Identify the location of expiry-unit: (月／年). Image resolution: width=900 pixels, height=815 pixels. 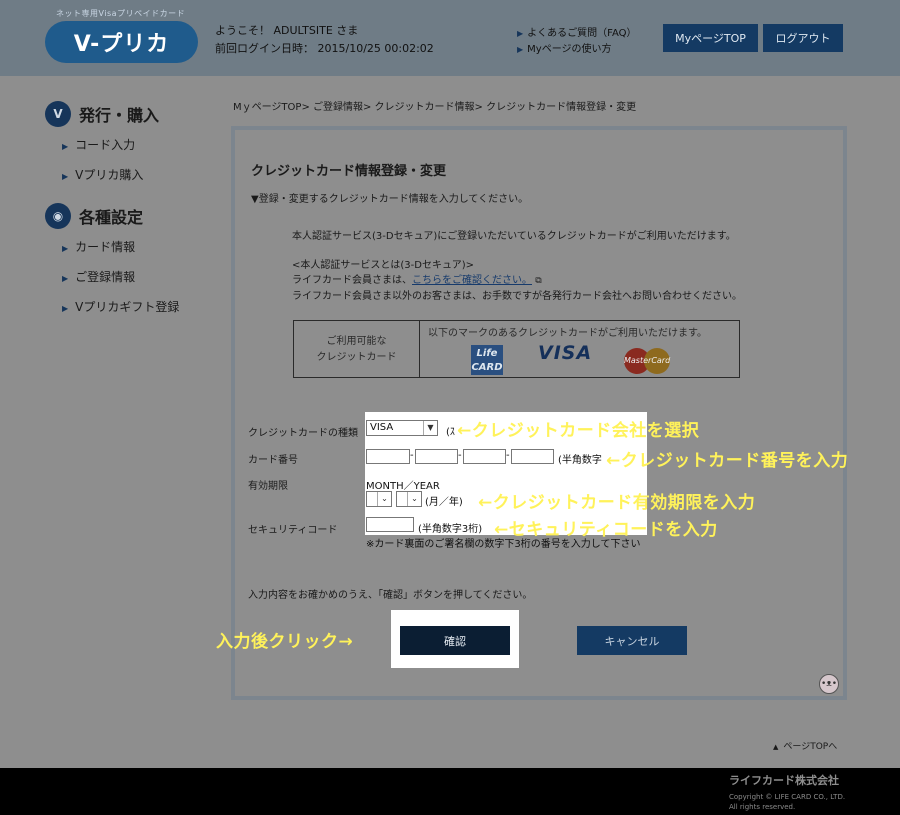
(444, 502).